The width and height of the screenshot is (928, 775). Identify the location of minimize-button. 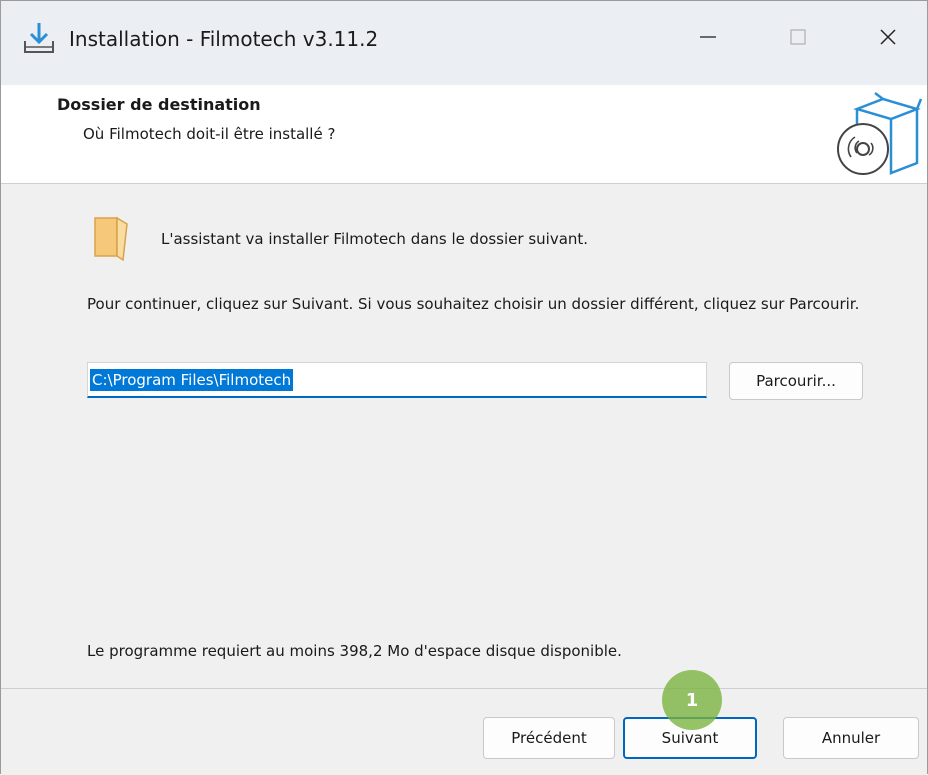
(708, 39).